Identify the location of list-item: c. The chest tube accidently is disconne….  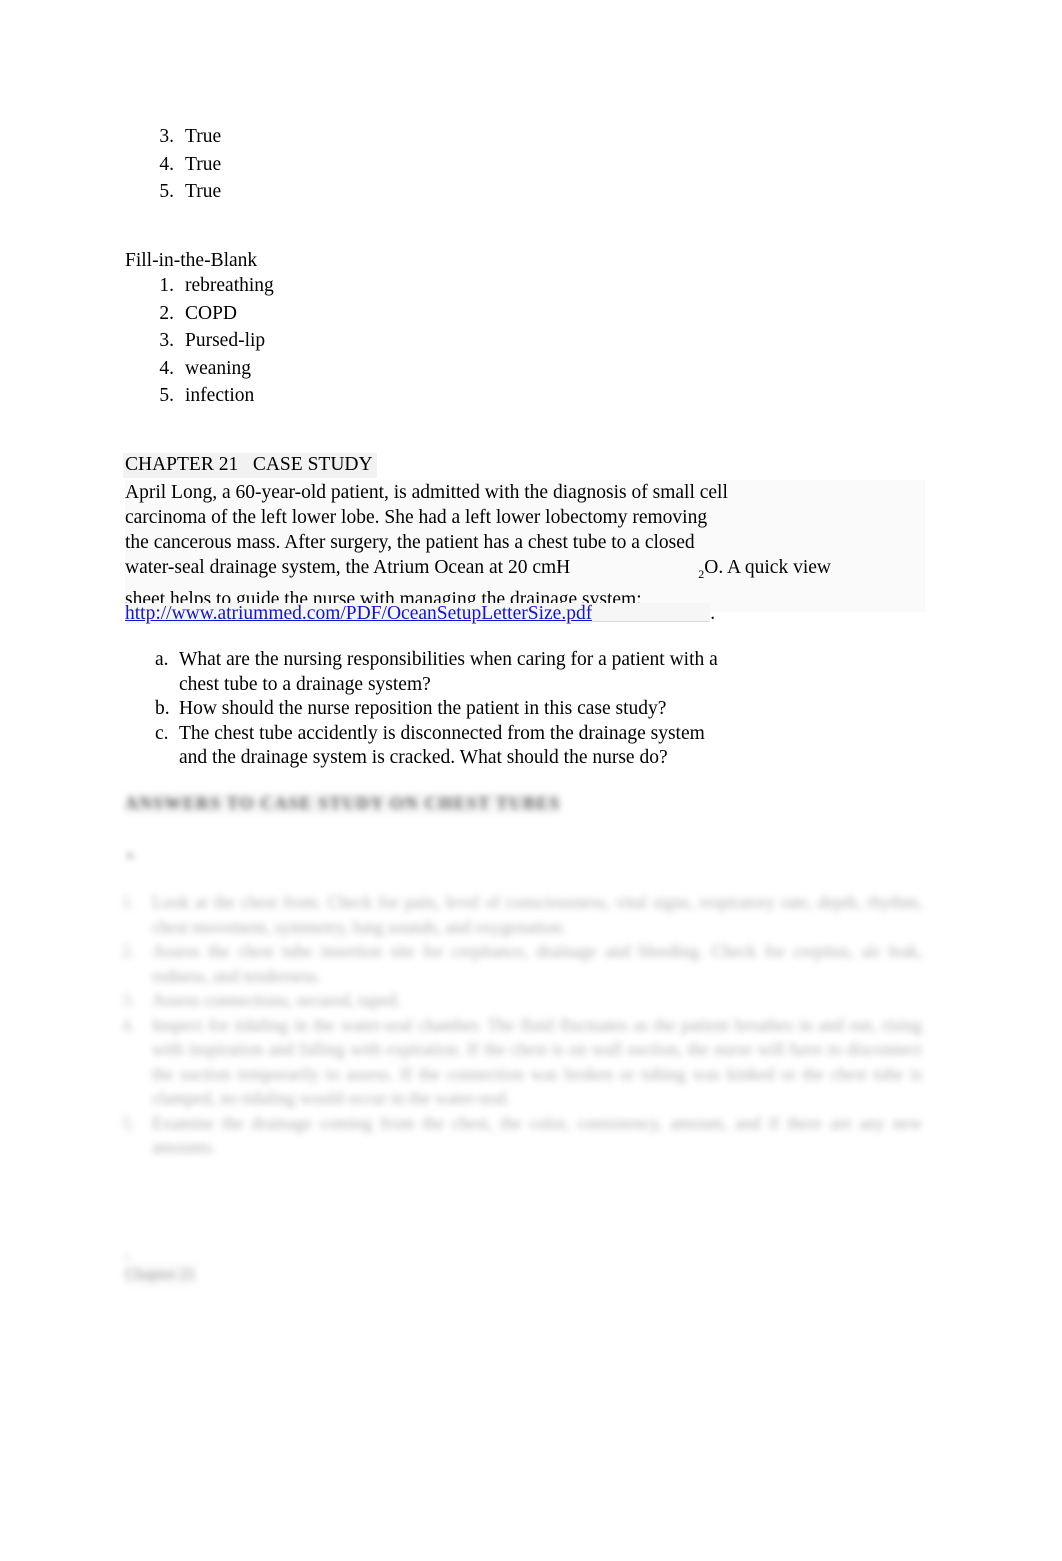
(535, 746).